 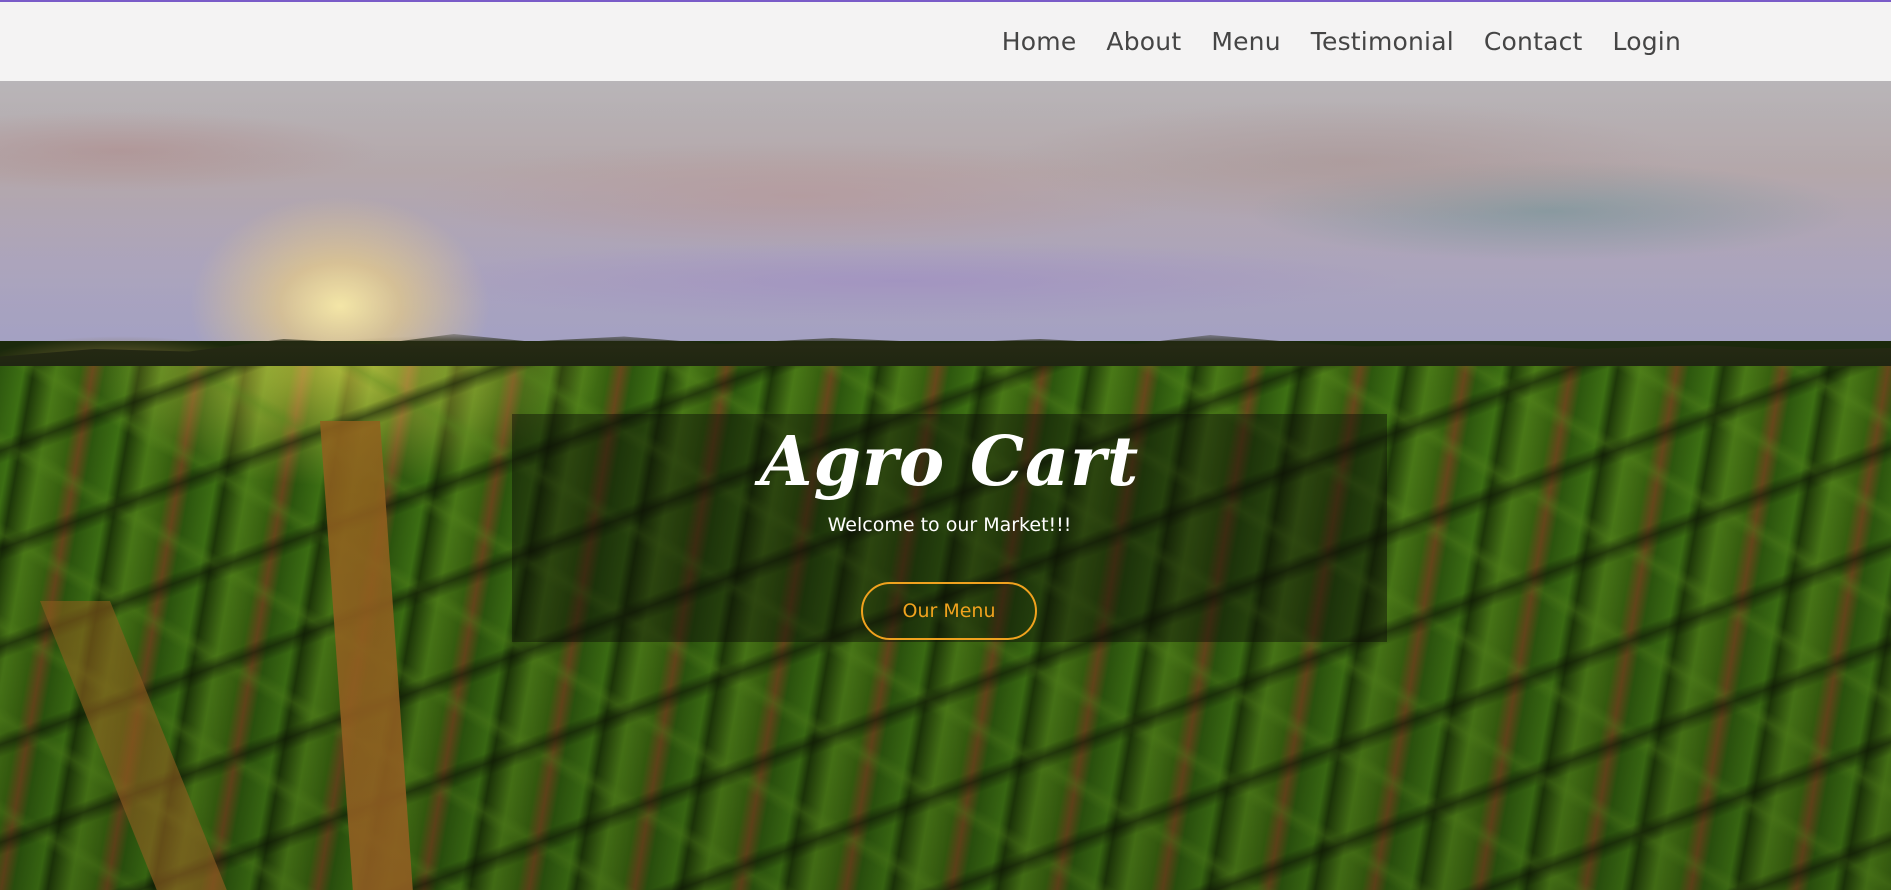 What do you see at coordinates (1039, 41) in the screenshot?
I see `nav-link-home: Home` at bounding box center [1039, 41].